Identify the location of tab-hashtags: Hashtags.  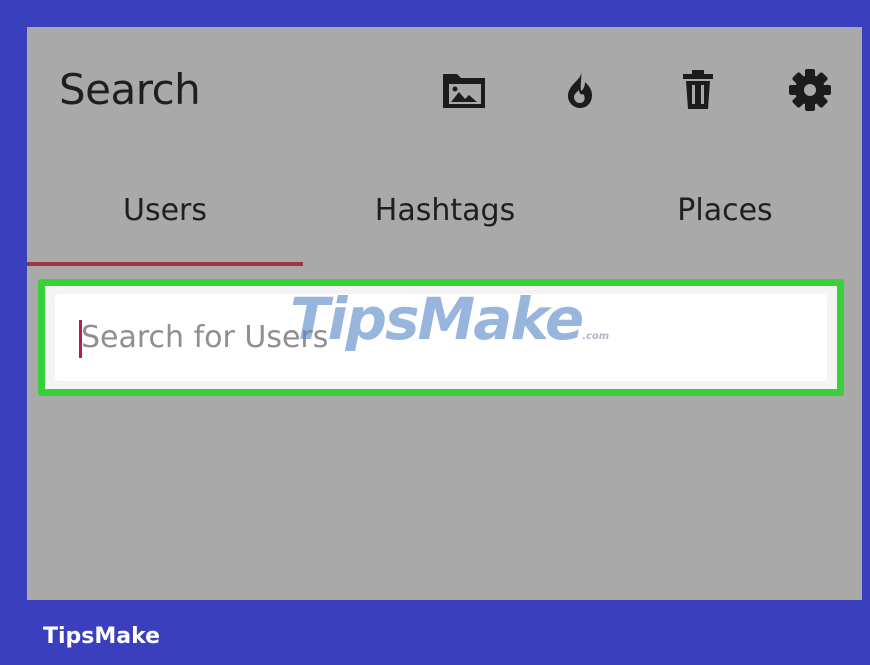
(445, 210).